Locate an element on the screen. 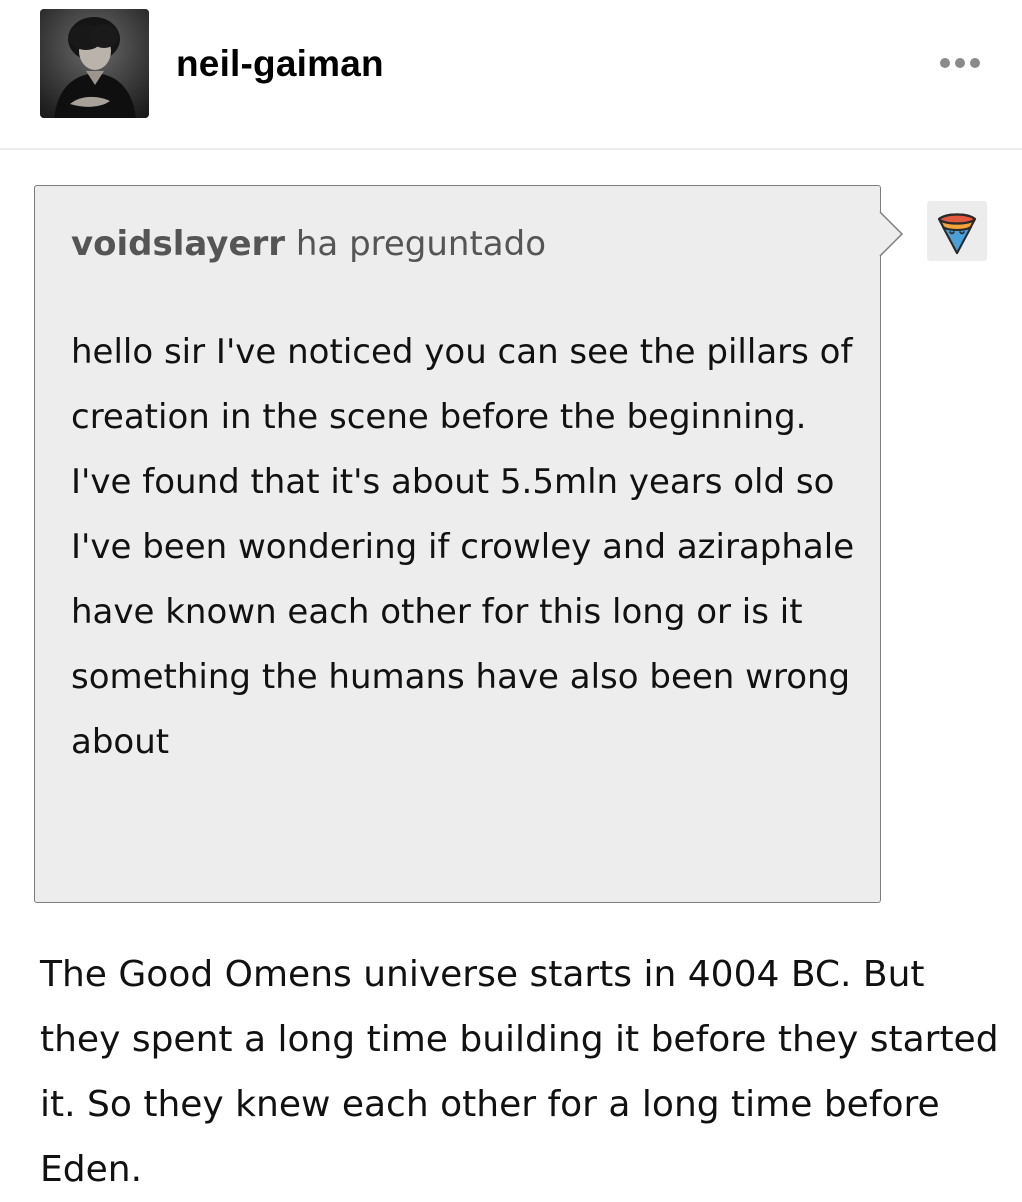 This screenshot has height=1202, width=1022. more-options-icon is located at coordinates (960, 63).